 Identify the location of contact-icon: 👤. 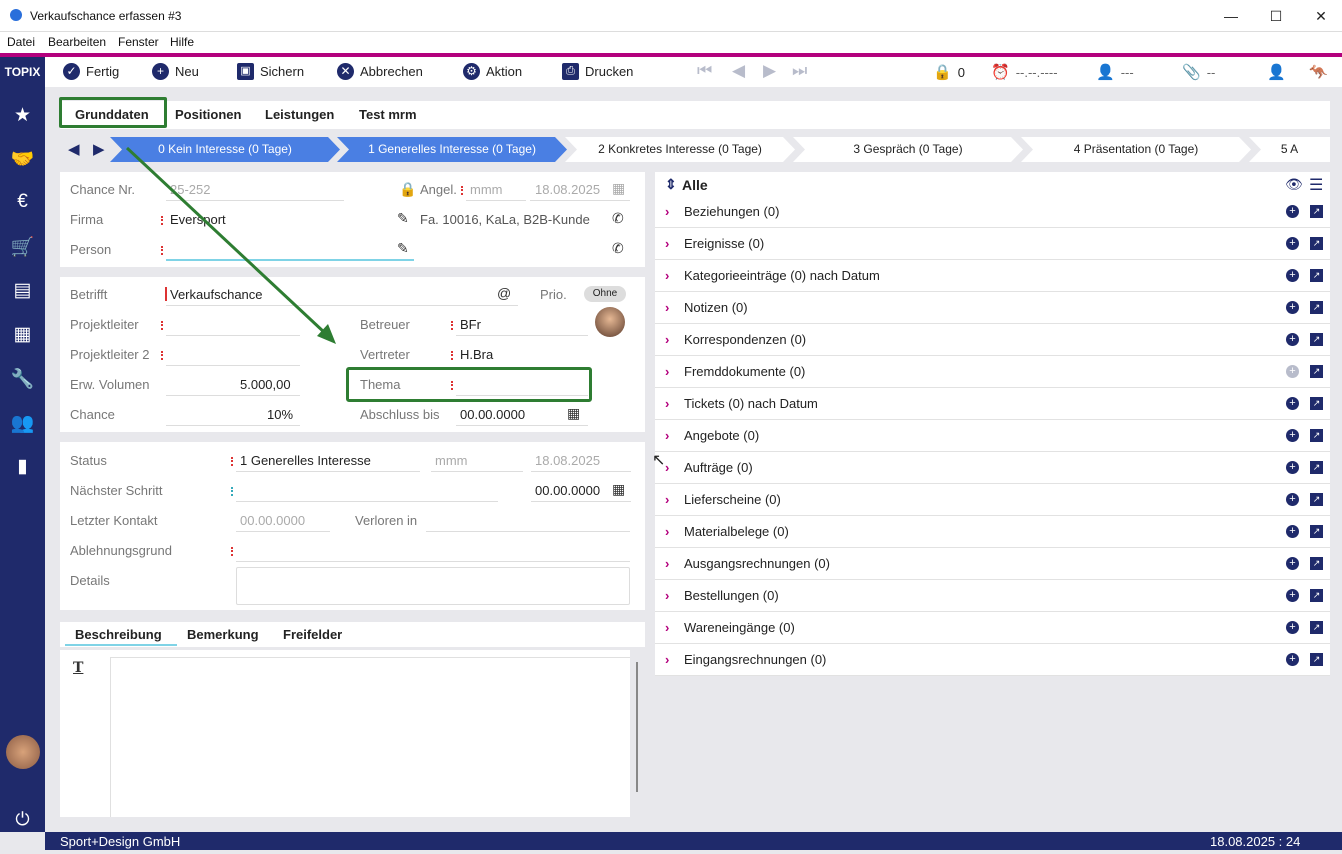
(1276, 72).